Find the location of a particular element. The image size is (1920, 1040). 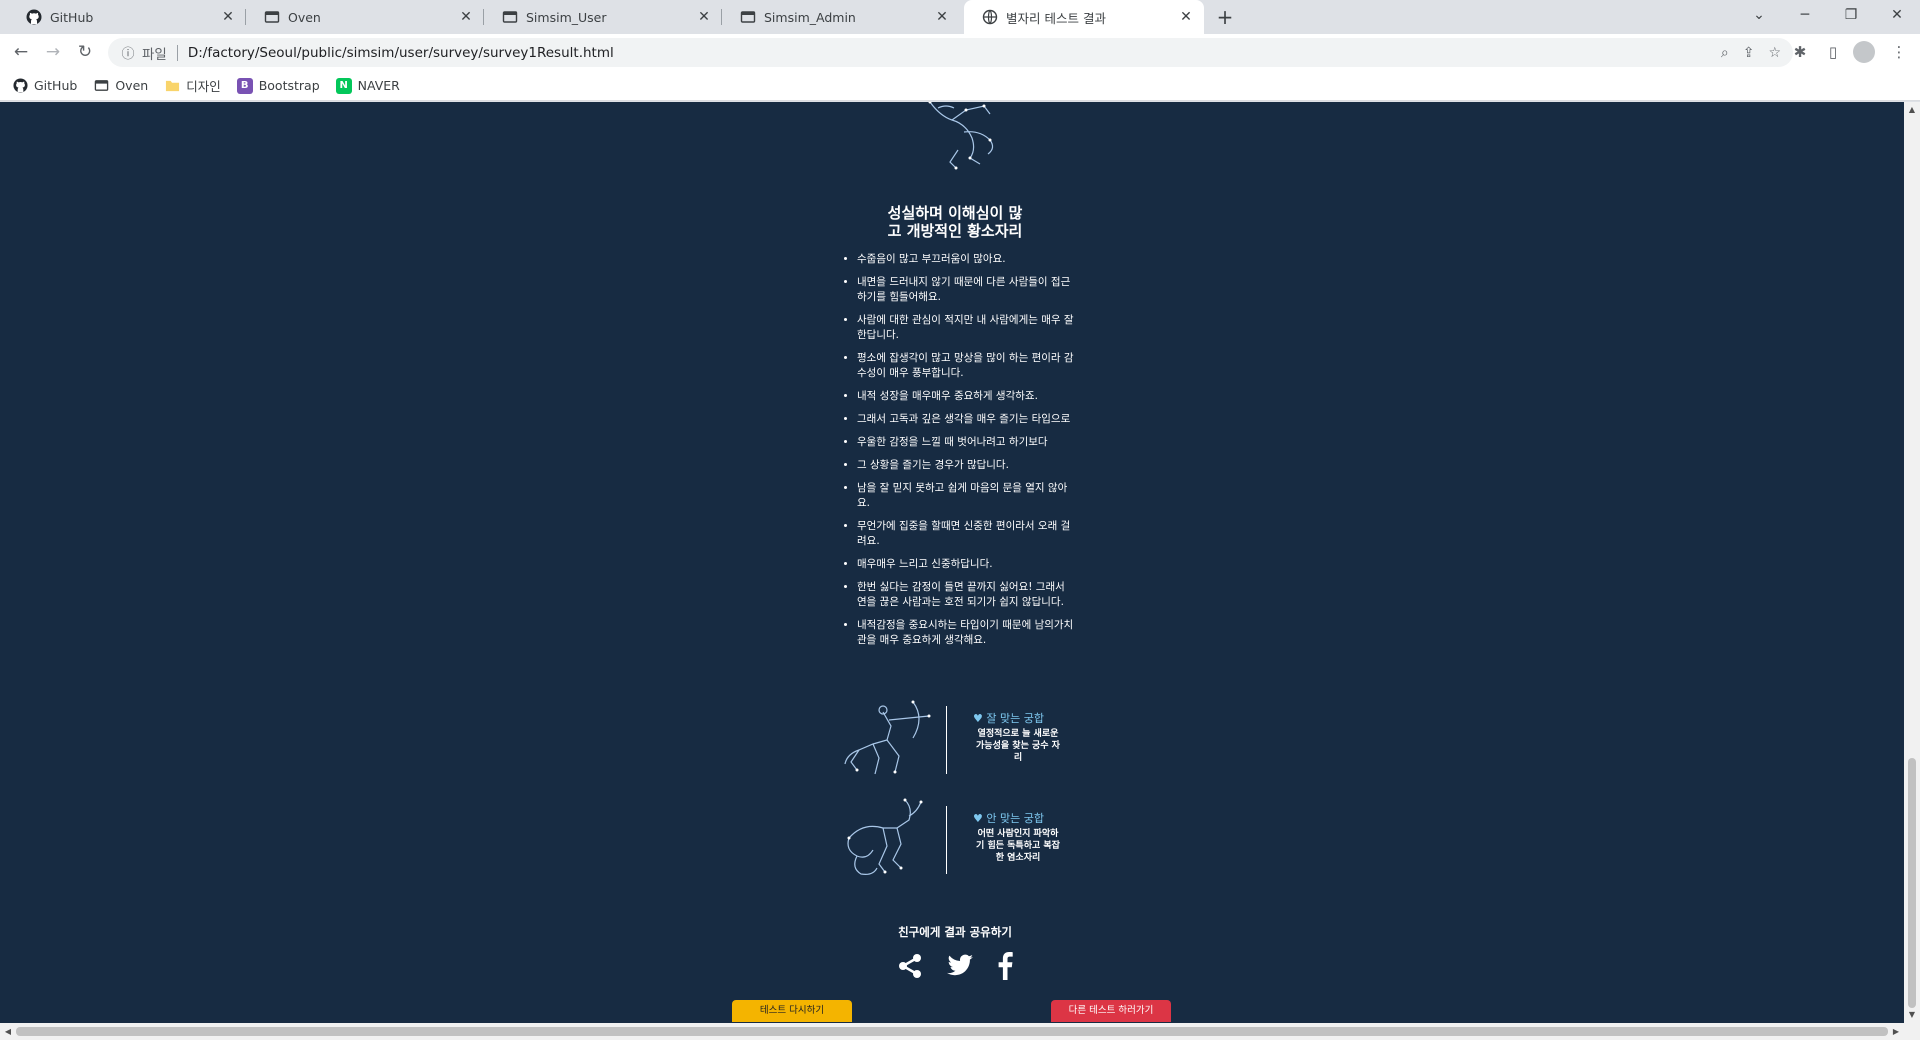

list-item: 평소에 잡생각이 많고 망상을 많이 하는 편이라 감수성이 매우 풍부합니다. is located at coordinates (966, 366).